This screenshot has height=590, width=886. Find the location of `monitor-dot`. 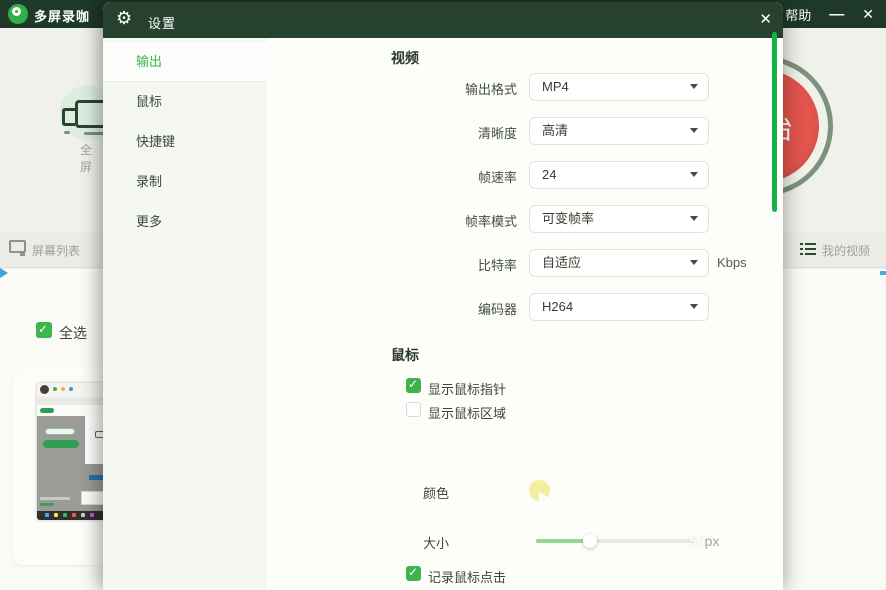

monitor-dot is located at coordinates (67, 132).